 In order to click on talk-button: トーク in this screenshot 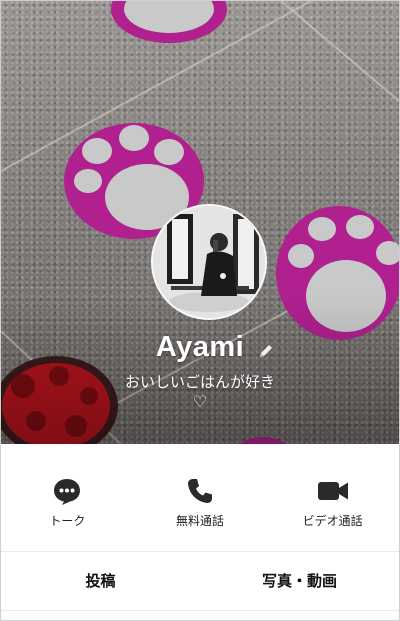, I will do `click(67, 497)`.